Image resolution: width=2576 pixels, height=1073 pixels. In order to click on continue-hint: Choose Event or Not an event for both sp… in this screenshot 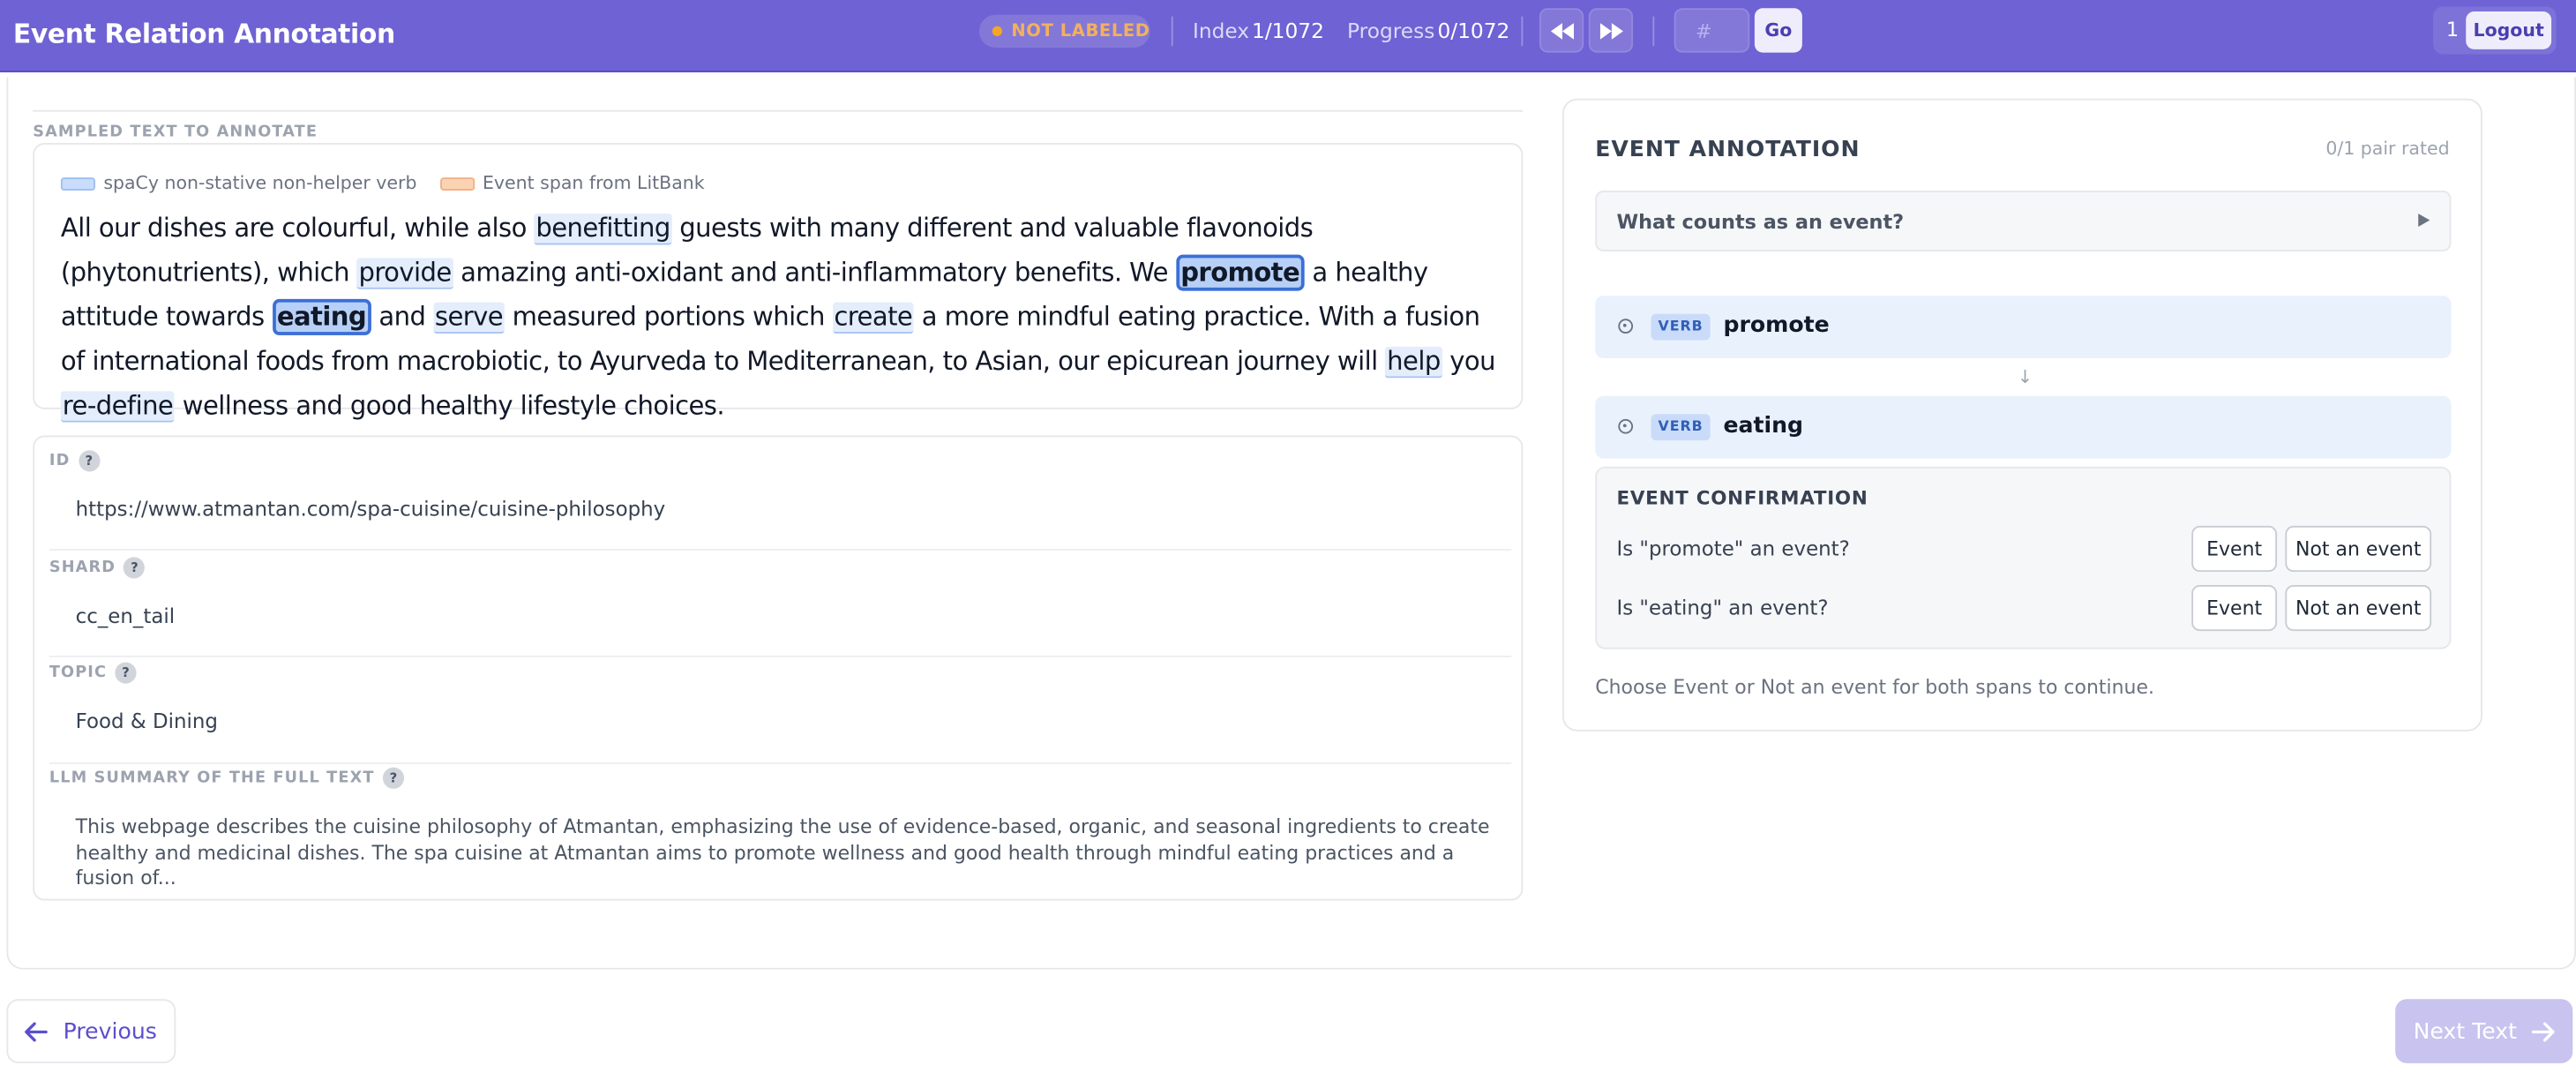, I will do `click(1875, 687)`.